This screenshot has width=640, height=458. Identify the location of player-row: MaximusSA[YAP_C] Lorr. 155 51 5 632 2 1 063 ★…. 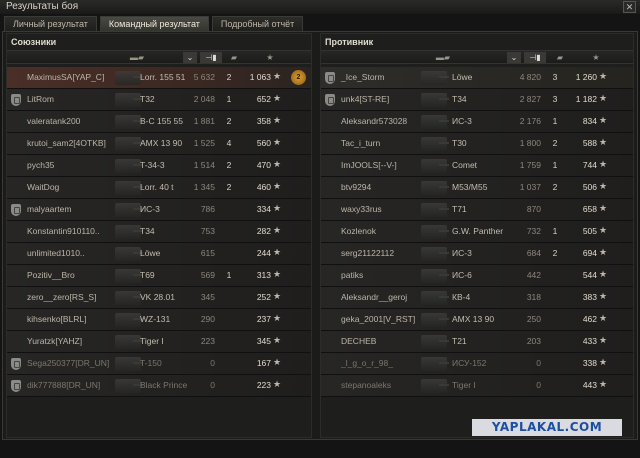
(159, 78).